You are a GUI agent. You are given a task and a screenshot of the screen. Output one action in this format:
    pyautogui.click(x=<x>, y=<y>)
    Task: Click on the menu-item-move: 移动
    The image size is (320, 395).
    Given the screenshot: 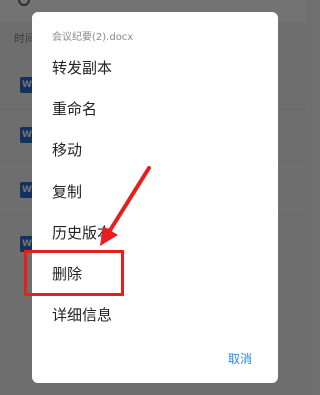 What is the action you would take?
    pyautogui.click(x=67, y=150)
    